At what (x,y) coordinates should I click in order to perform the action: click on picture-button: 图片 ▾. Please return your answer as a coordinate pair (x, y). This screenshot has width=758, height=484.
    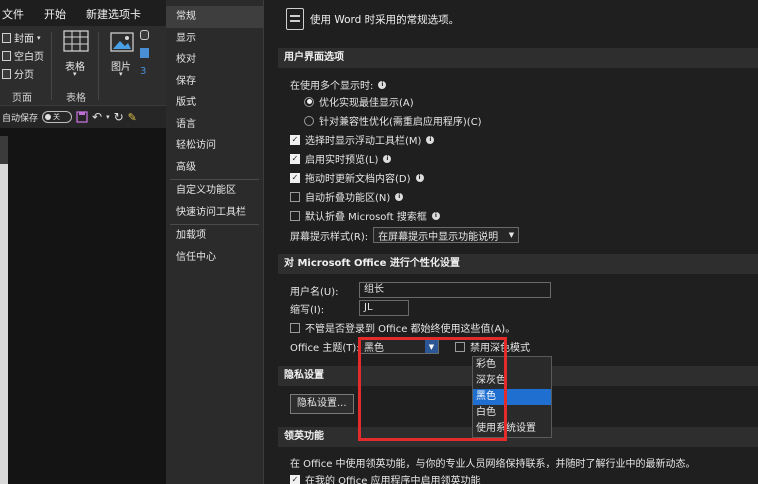
    Looking at the image, I should click on (123, 57).